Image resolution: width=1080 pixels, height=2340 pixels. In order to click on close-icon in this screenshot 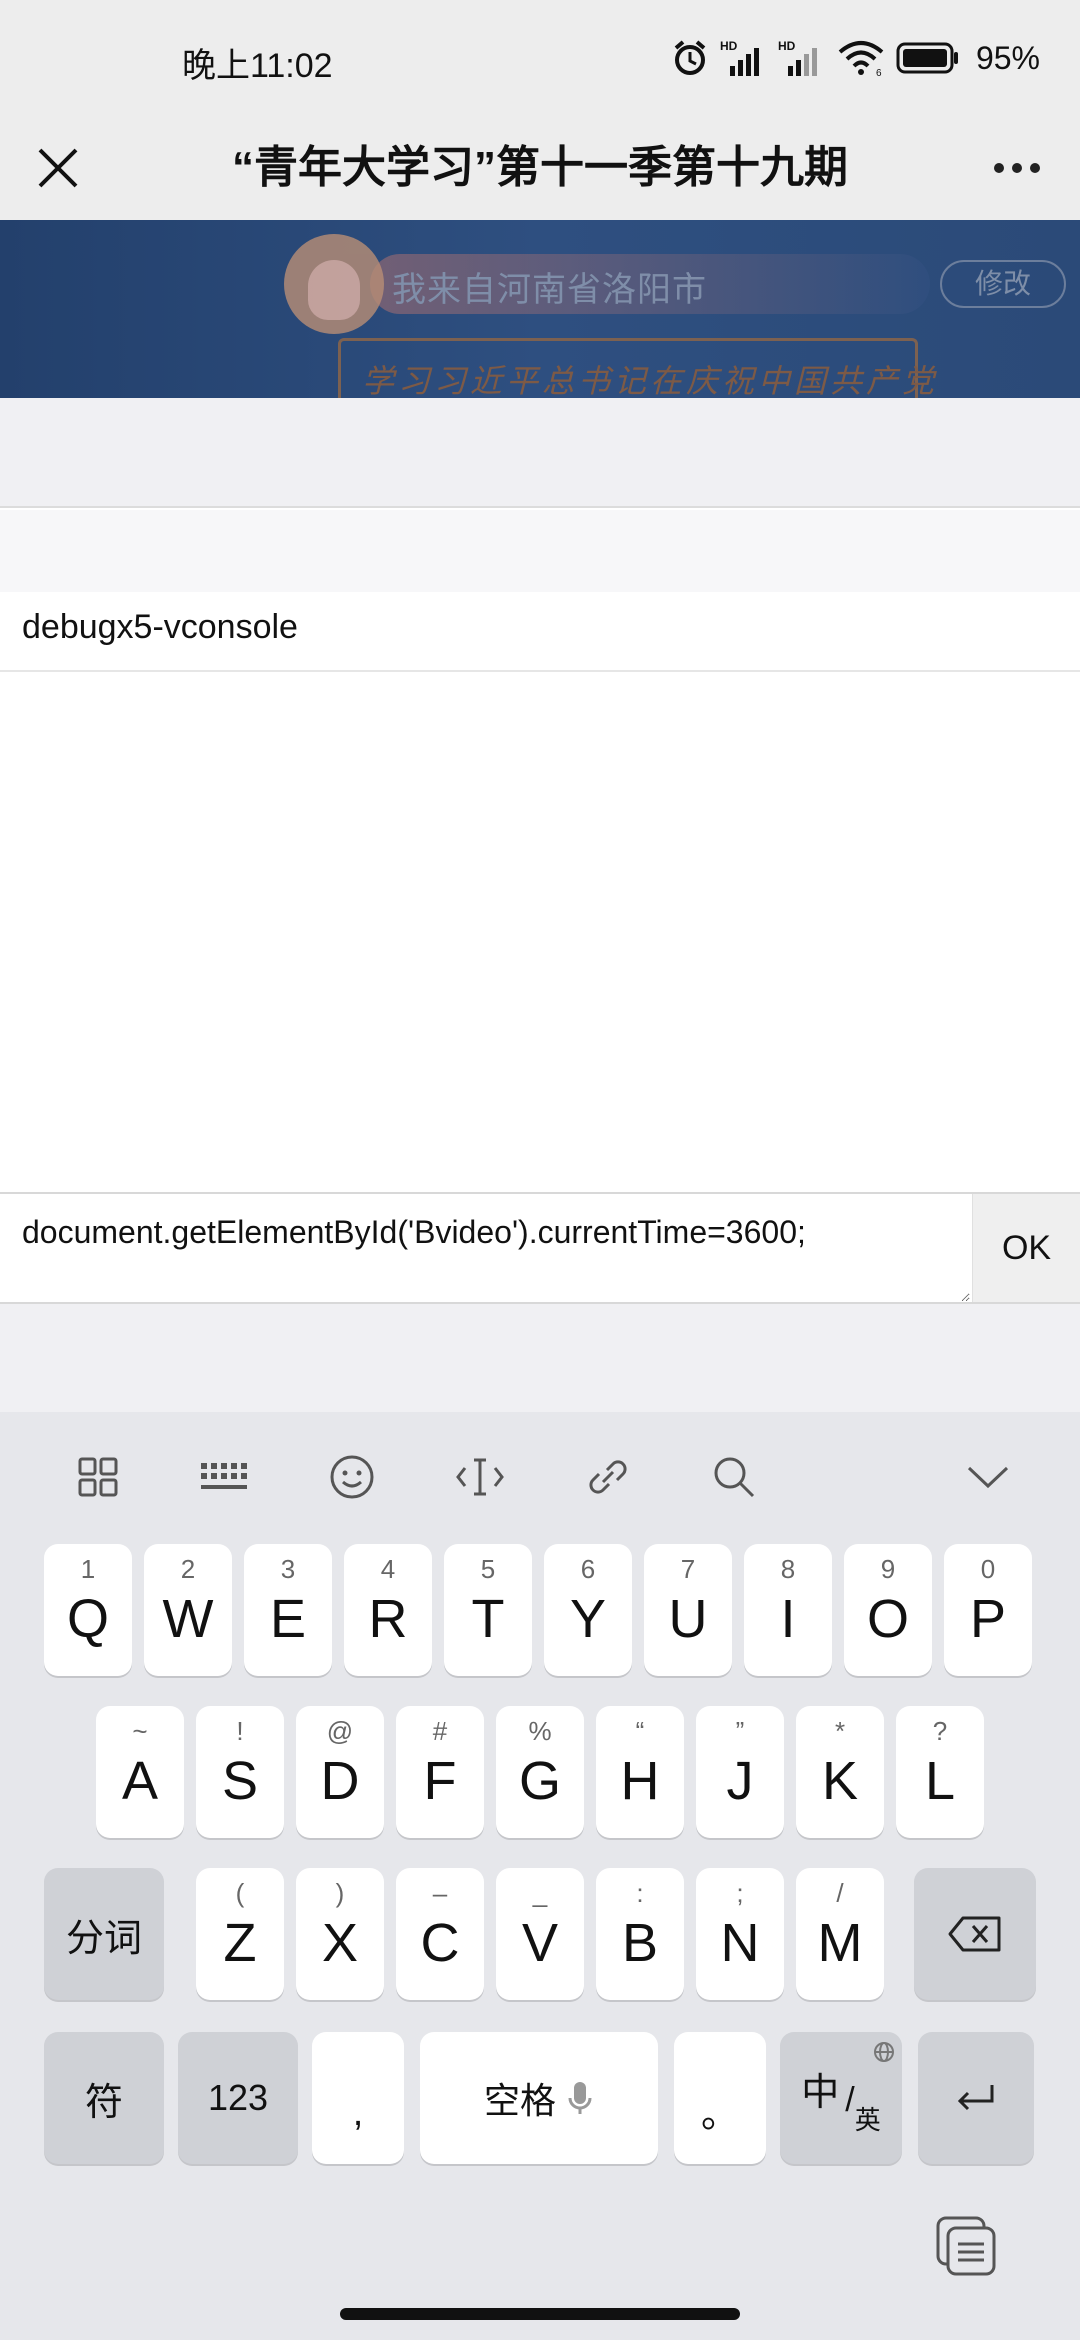, I will do `click(58, 168)`.